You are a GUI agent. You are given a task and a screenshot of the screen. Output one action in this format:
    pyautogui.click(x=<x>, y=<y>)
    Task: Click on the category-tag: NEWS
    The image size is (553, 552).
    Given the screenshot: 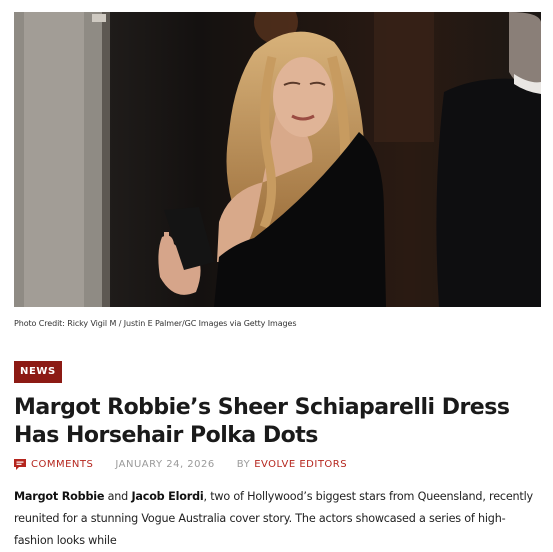 What is the action you would take?
    pyautogui.click(x=38, y=372)
    